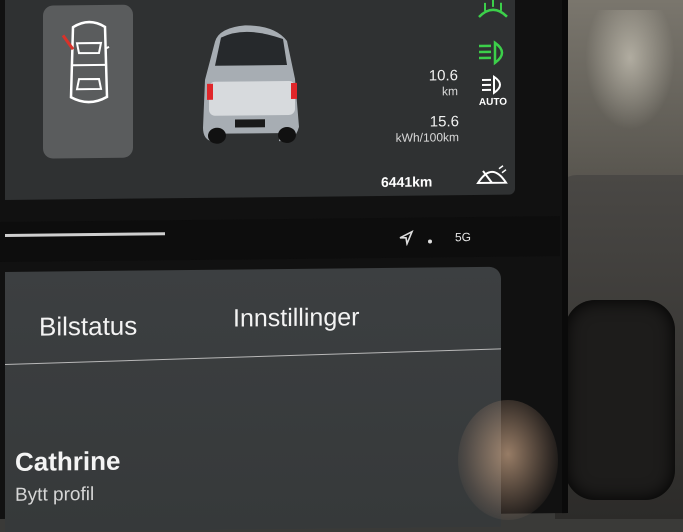 Image resolution: width=683 pixels, height=532 pixels. What do you see at coordinates (296, 318) in the screenshot?
I see `tab-innstillinger: Innstillinger` at bounding box center [296, 318].